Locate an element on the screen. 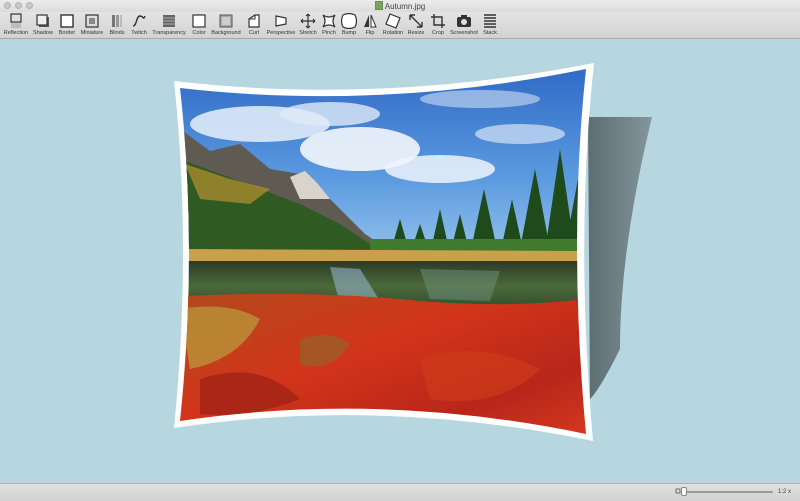  screenshot-icon is located at coordinates (464, 21).